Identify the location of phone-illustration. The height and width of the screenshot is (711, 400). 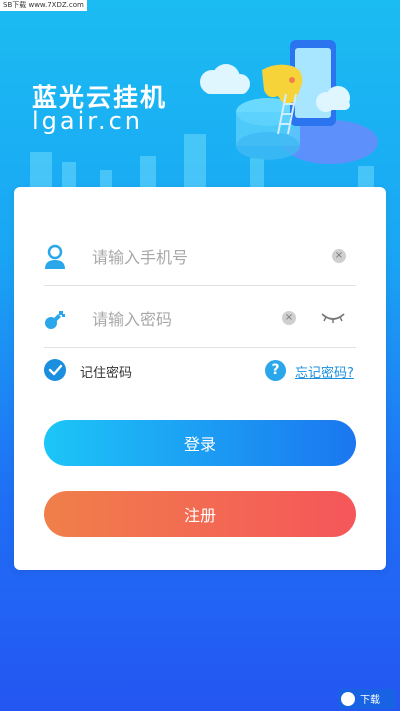
(313, 83).